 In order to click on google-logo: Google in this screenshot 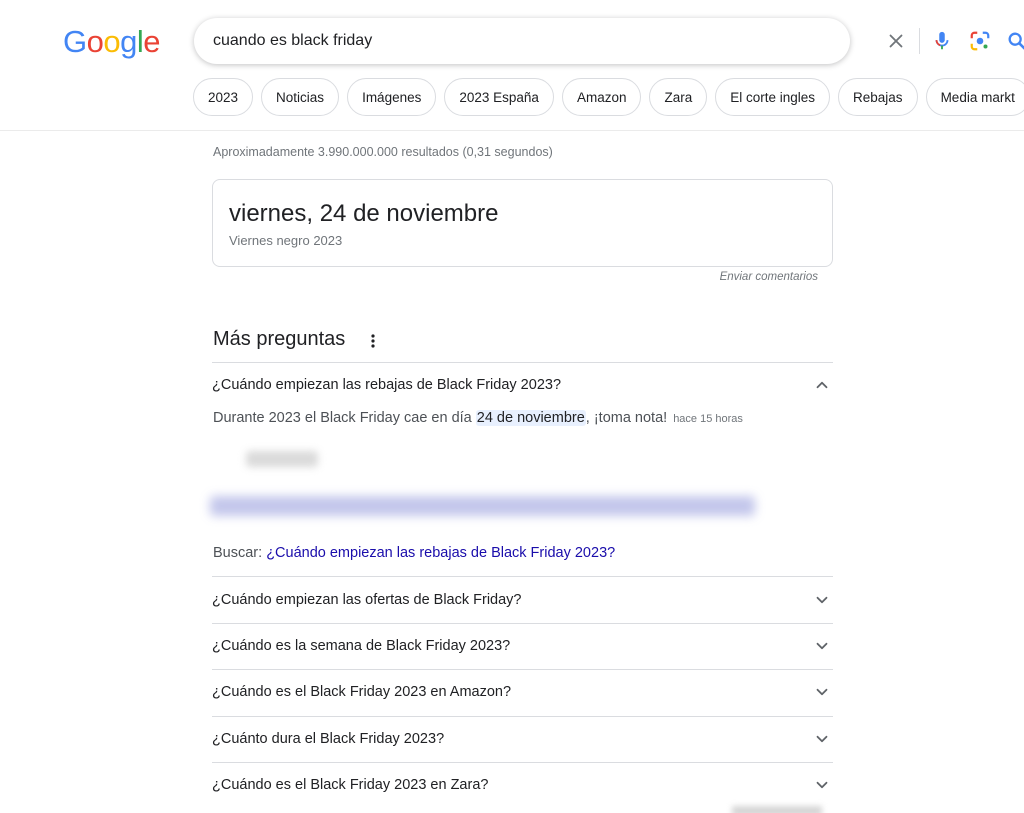, I will do `click(112, 42)`.